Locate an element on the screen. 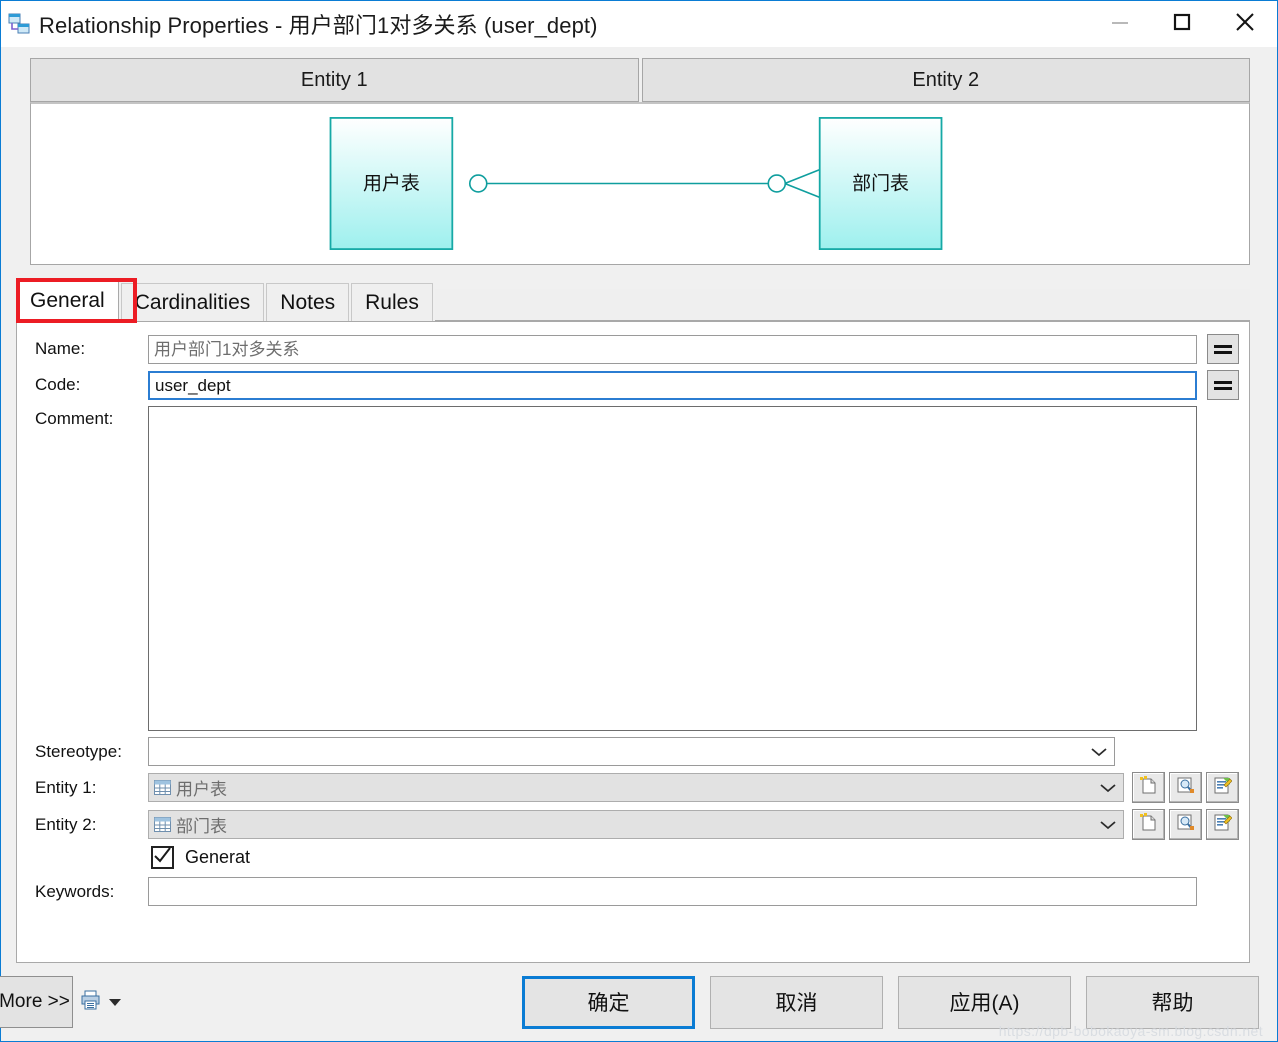 The image size is (1278, 1042). help-button: 帮助 is located at coordinates (1172, 1002).